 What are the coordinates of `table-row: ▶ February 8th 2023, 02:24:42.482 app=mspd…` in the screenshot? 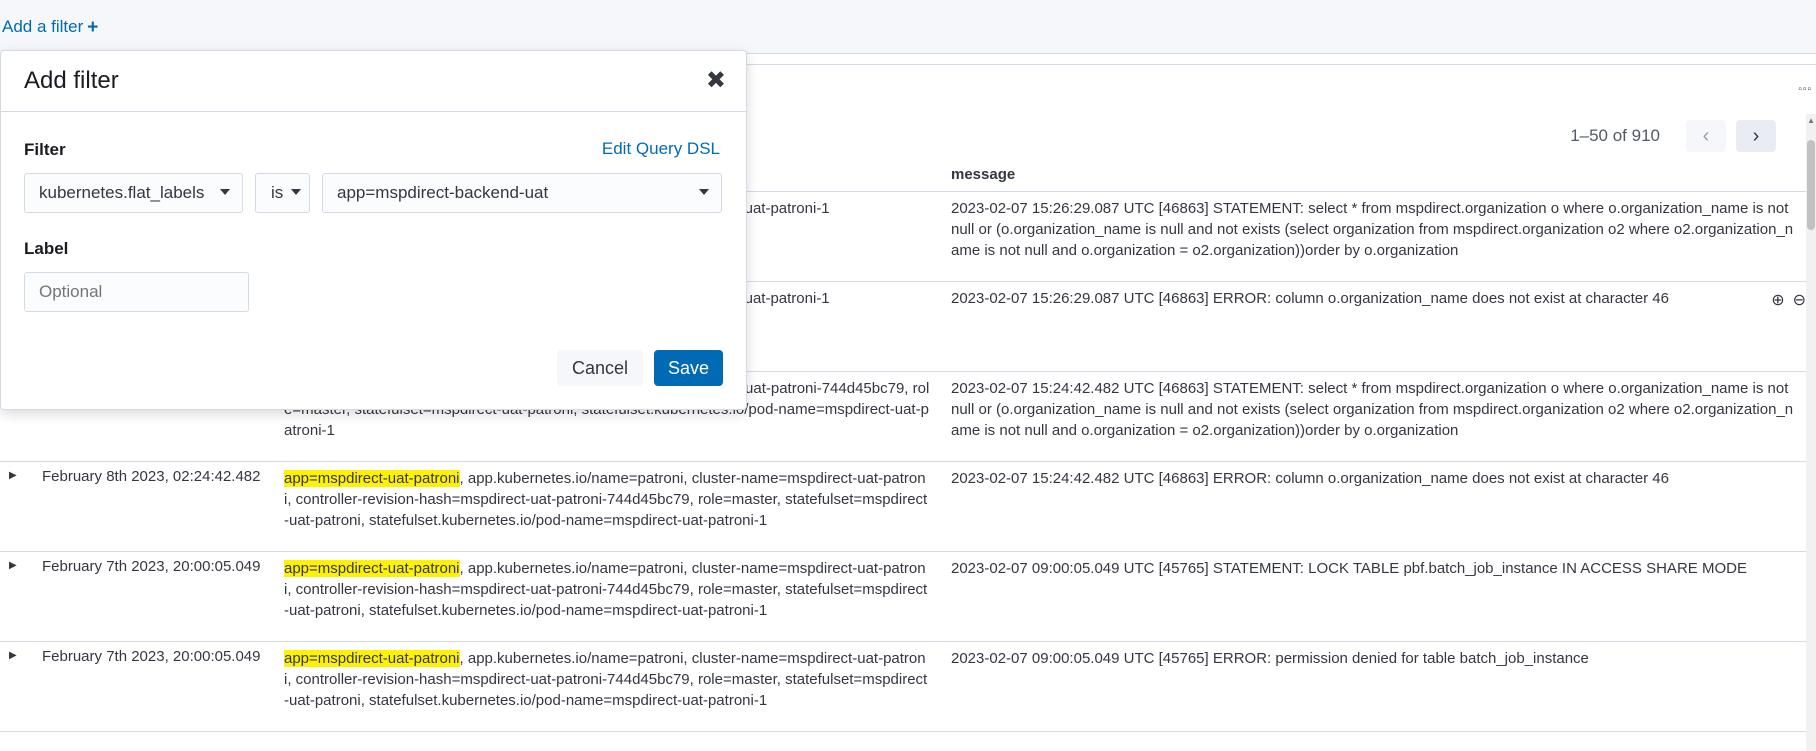 It's located at (903, 507).